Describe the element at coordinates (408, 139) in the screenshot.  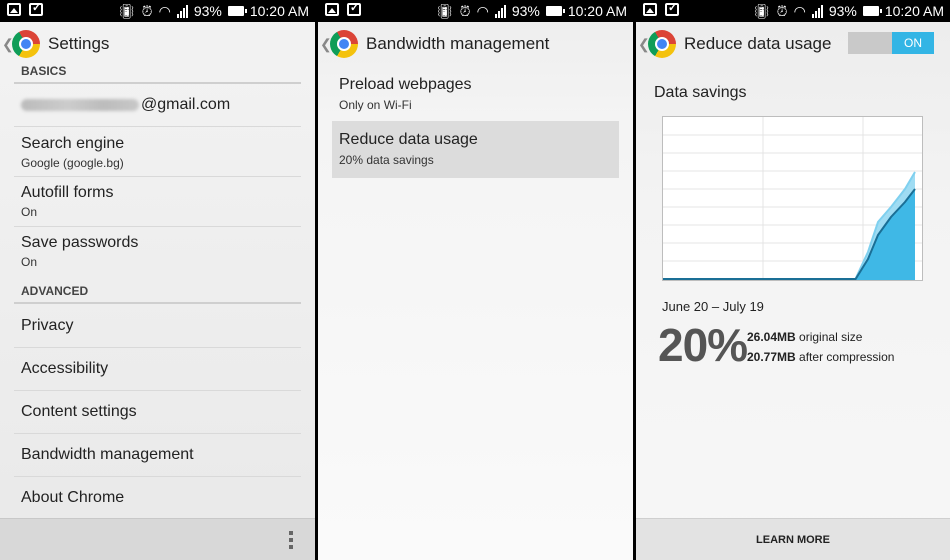
I see `item-title: Reduce data usage` at that location.